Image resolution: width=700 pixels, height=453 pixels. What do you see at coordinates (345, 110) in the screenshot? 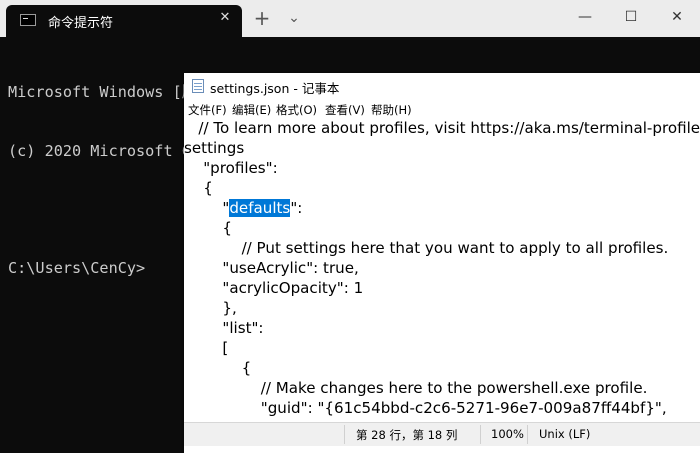
I see `menu-view: 查看(V)` at bounding box center [345, 110].